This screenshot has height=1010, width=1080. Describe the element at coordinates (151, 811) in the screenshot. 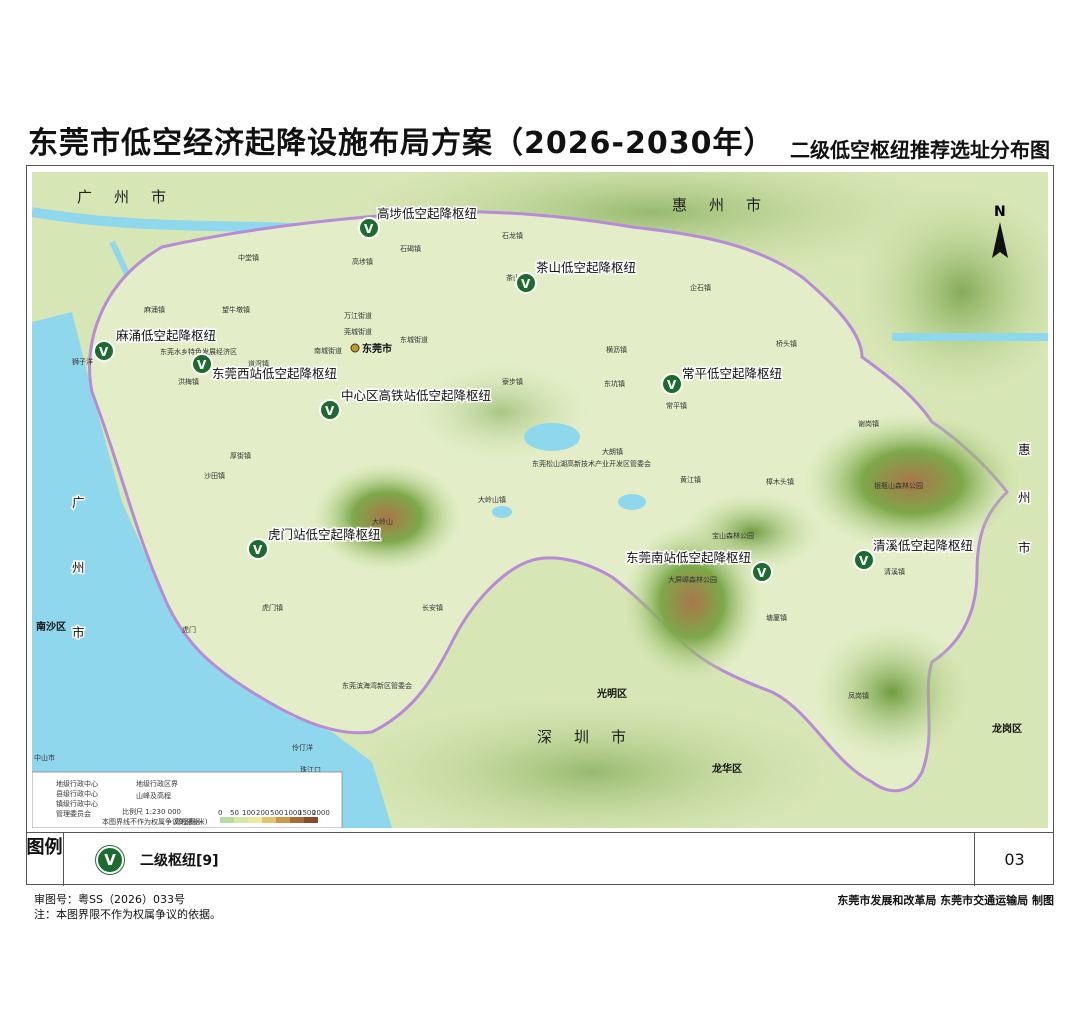

I see `inset-scale: 比例尺 1:230 000` at that location.